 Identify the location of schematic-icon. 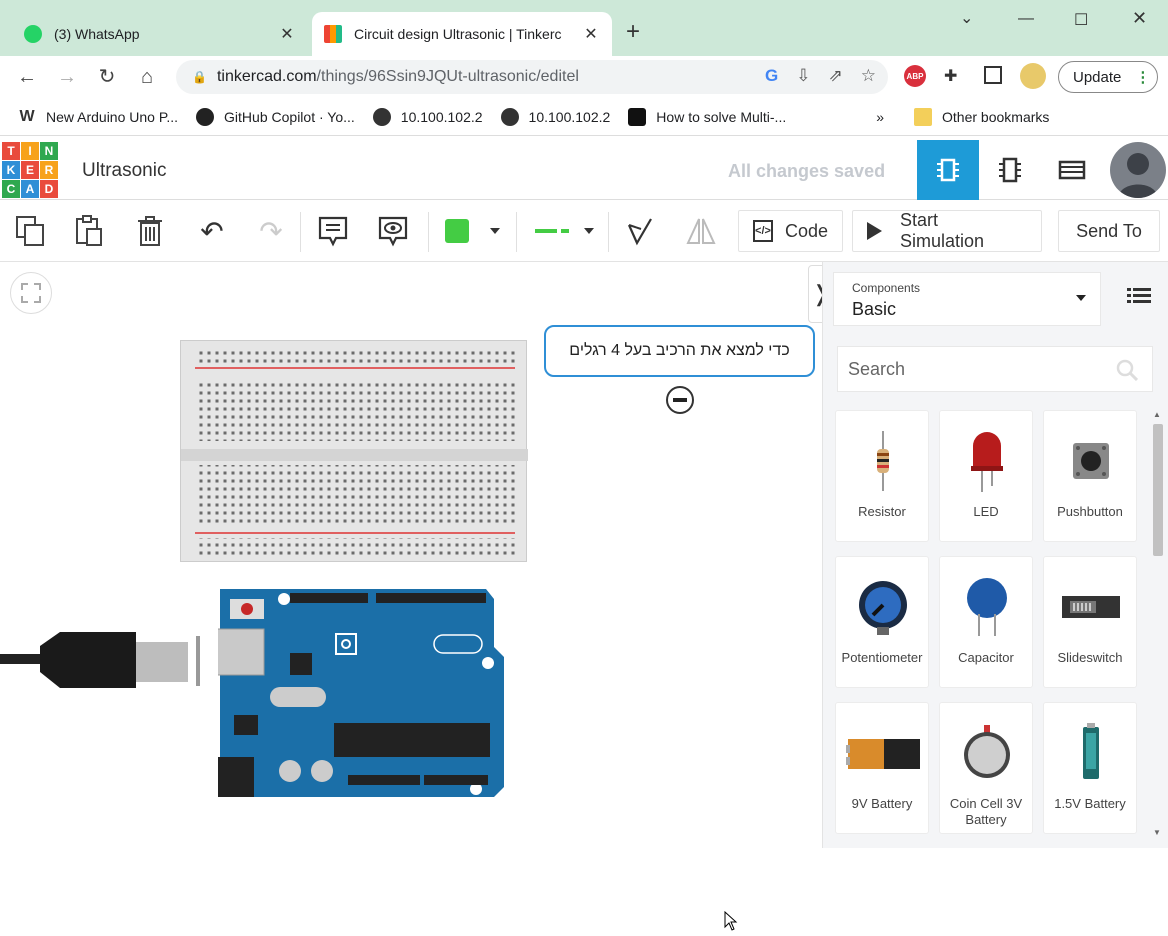
(1010, 170).